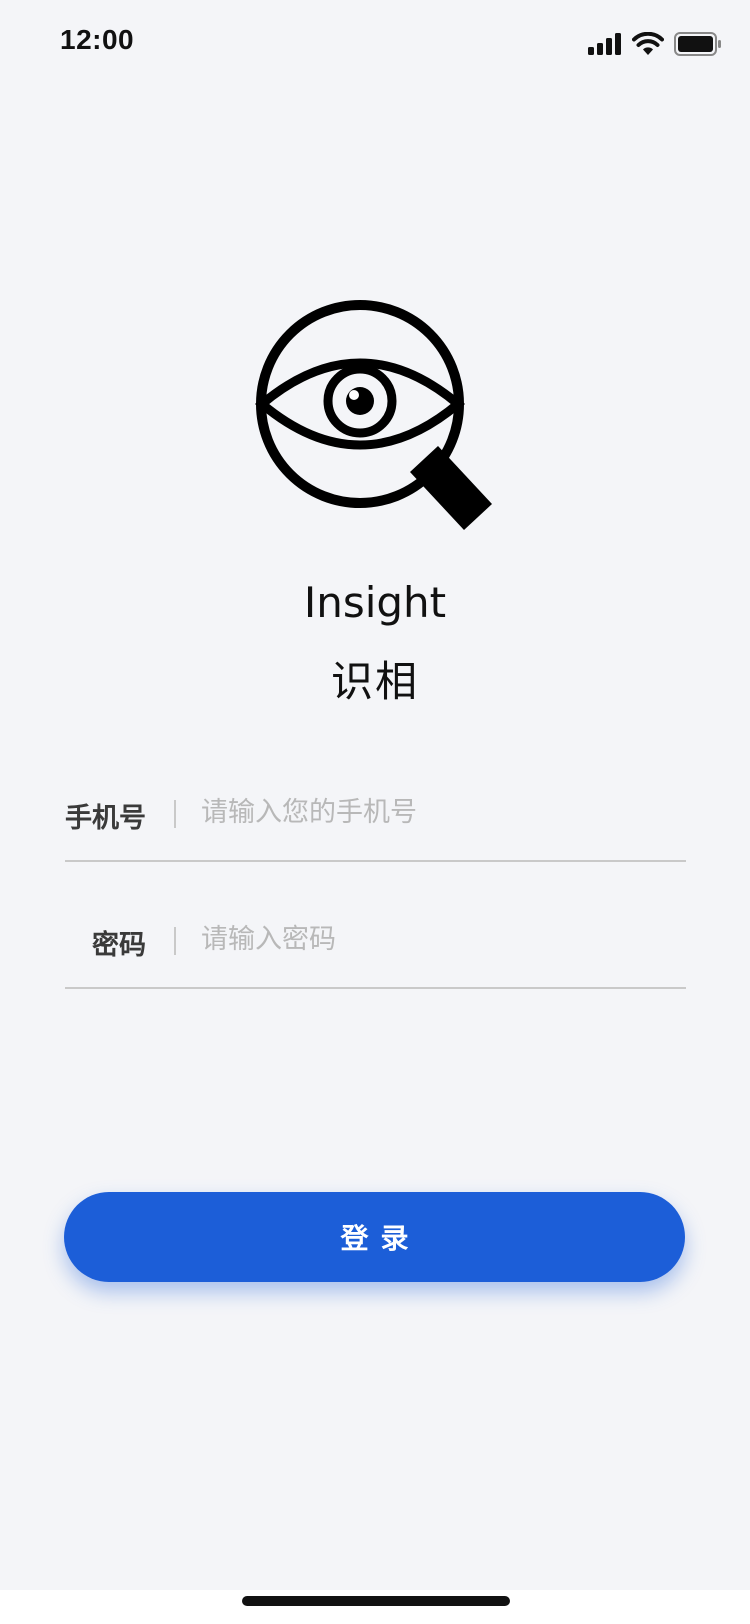 The image size is (750, 1624). I want to click on battery-icon, so click(697, 44).